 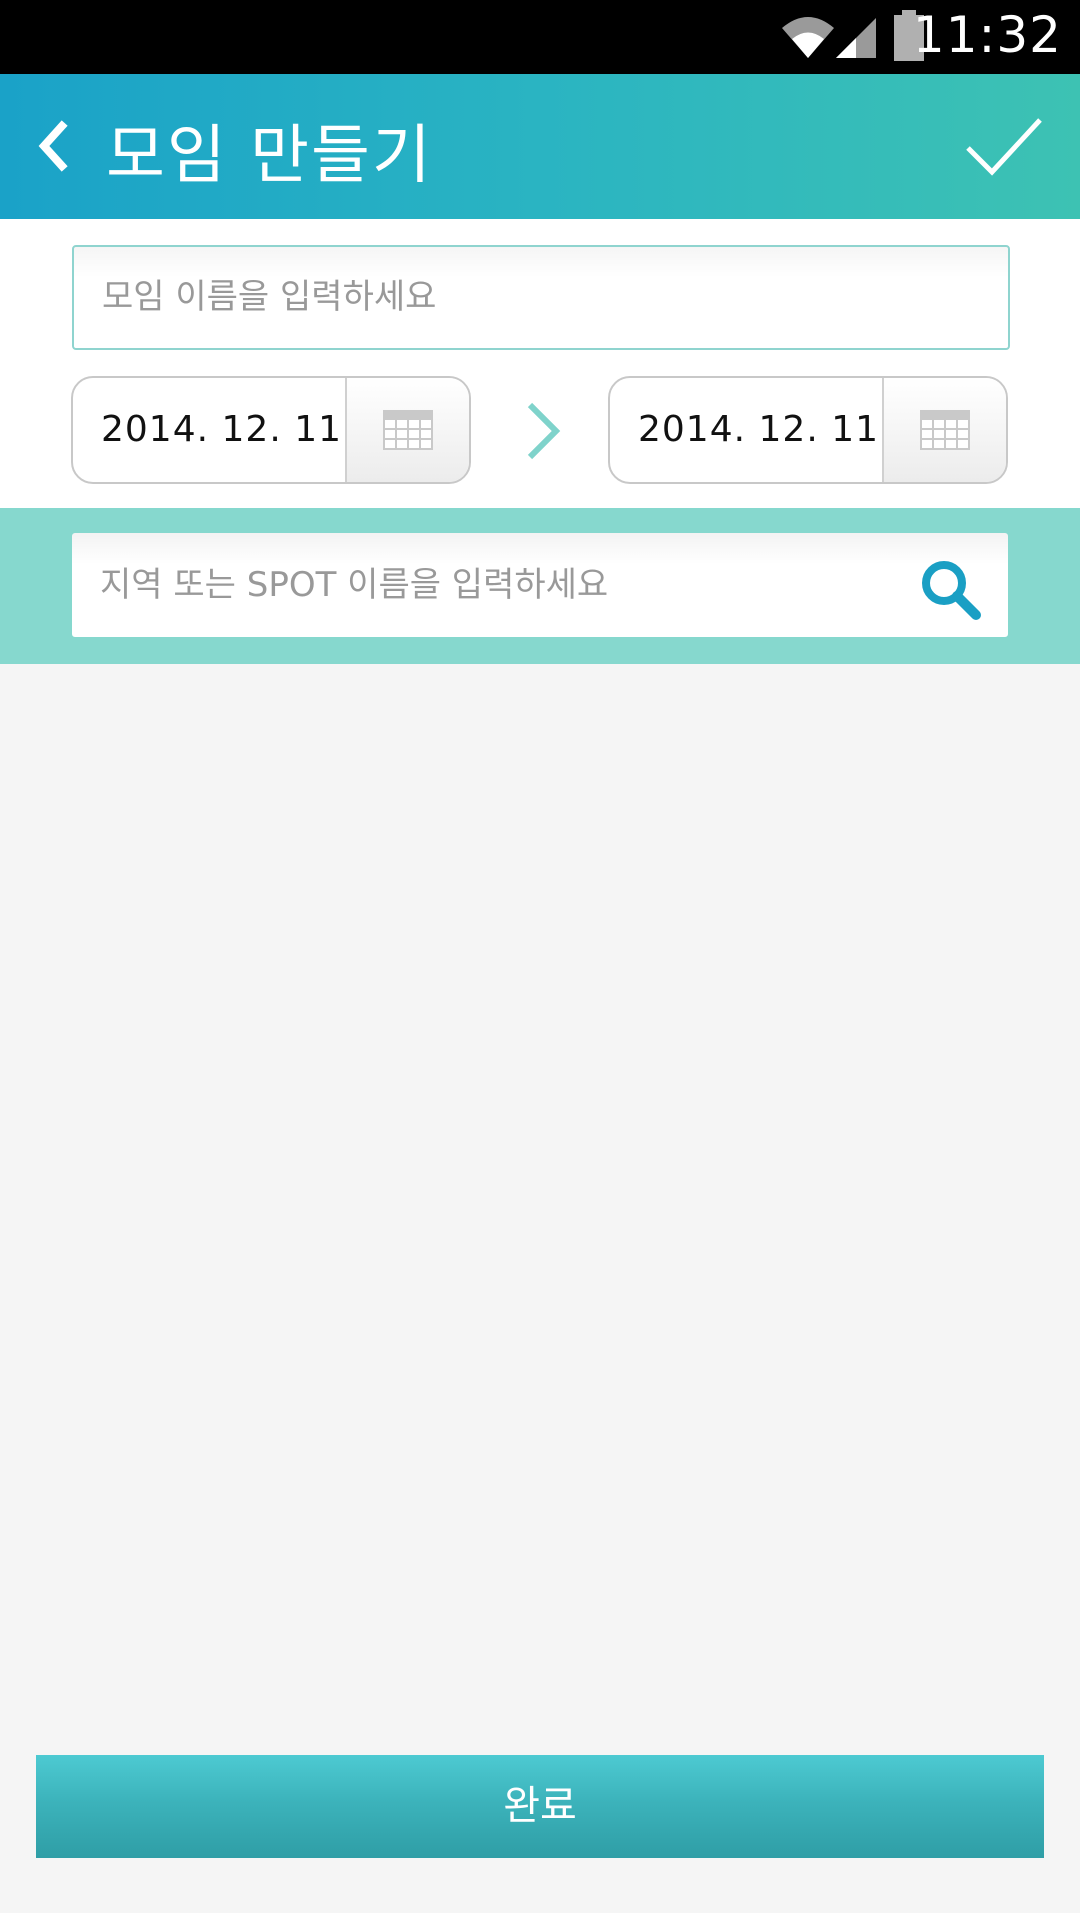 What do you see at coordinates (540, 37) in the screenshot?
I see `status-bar: 11:32` at bounding box center [540, 37].